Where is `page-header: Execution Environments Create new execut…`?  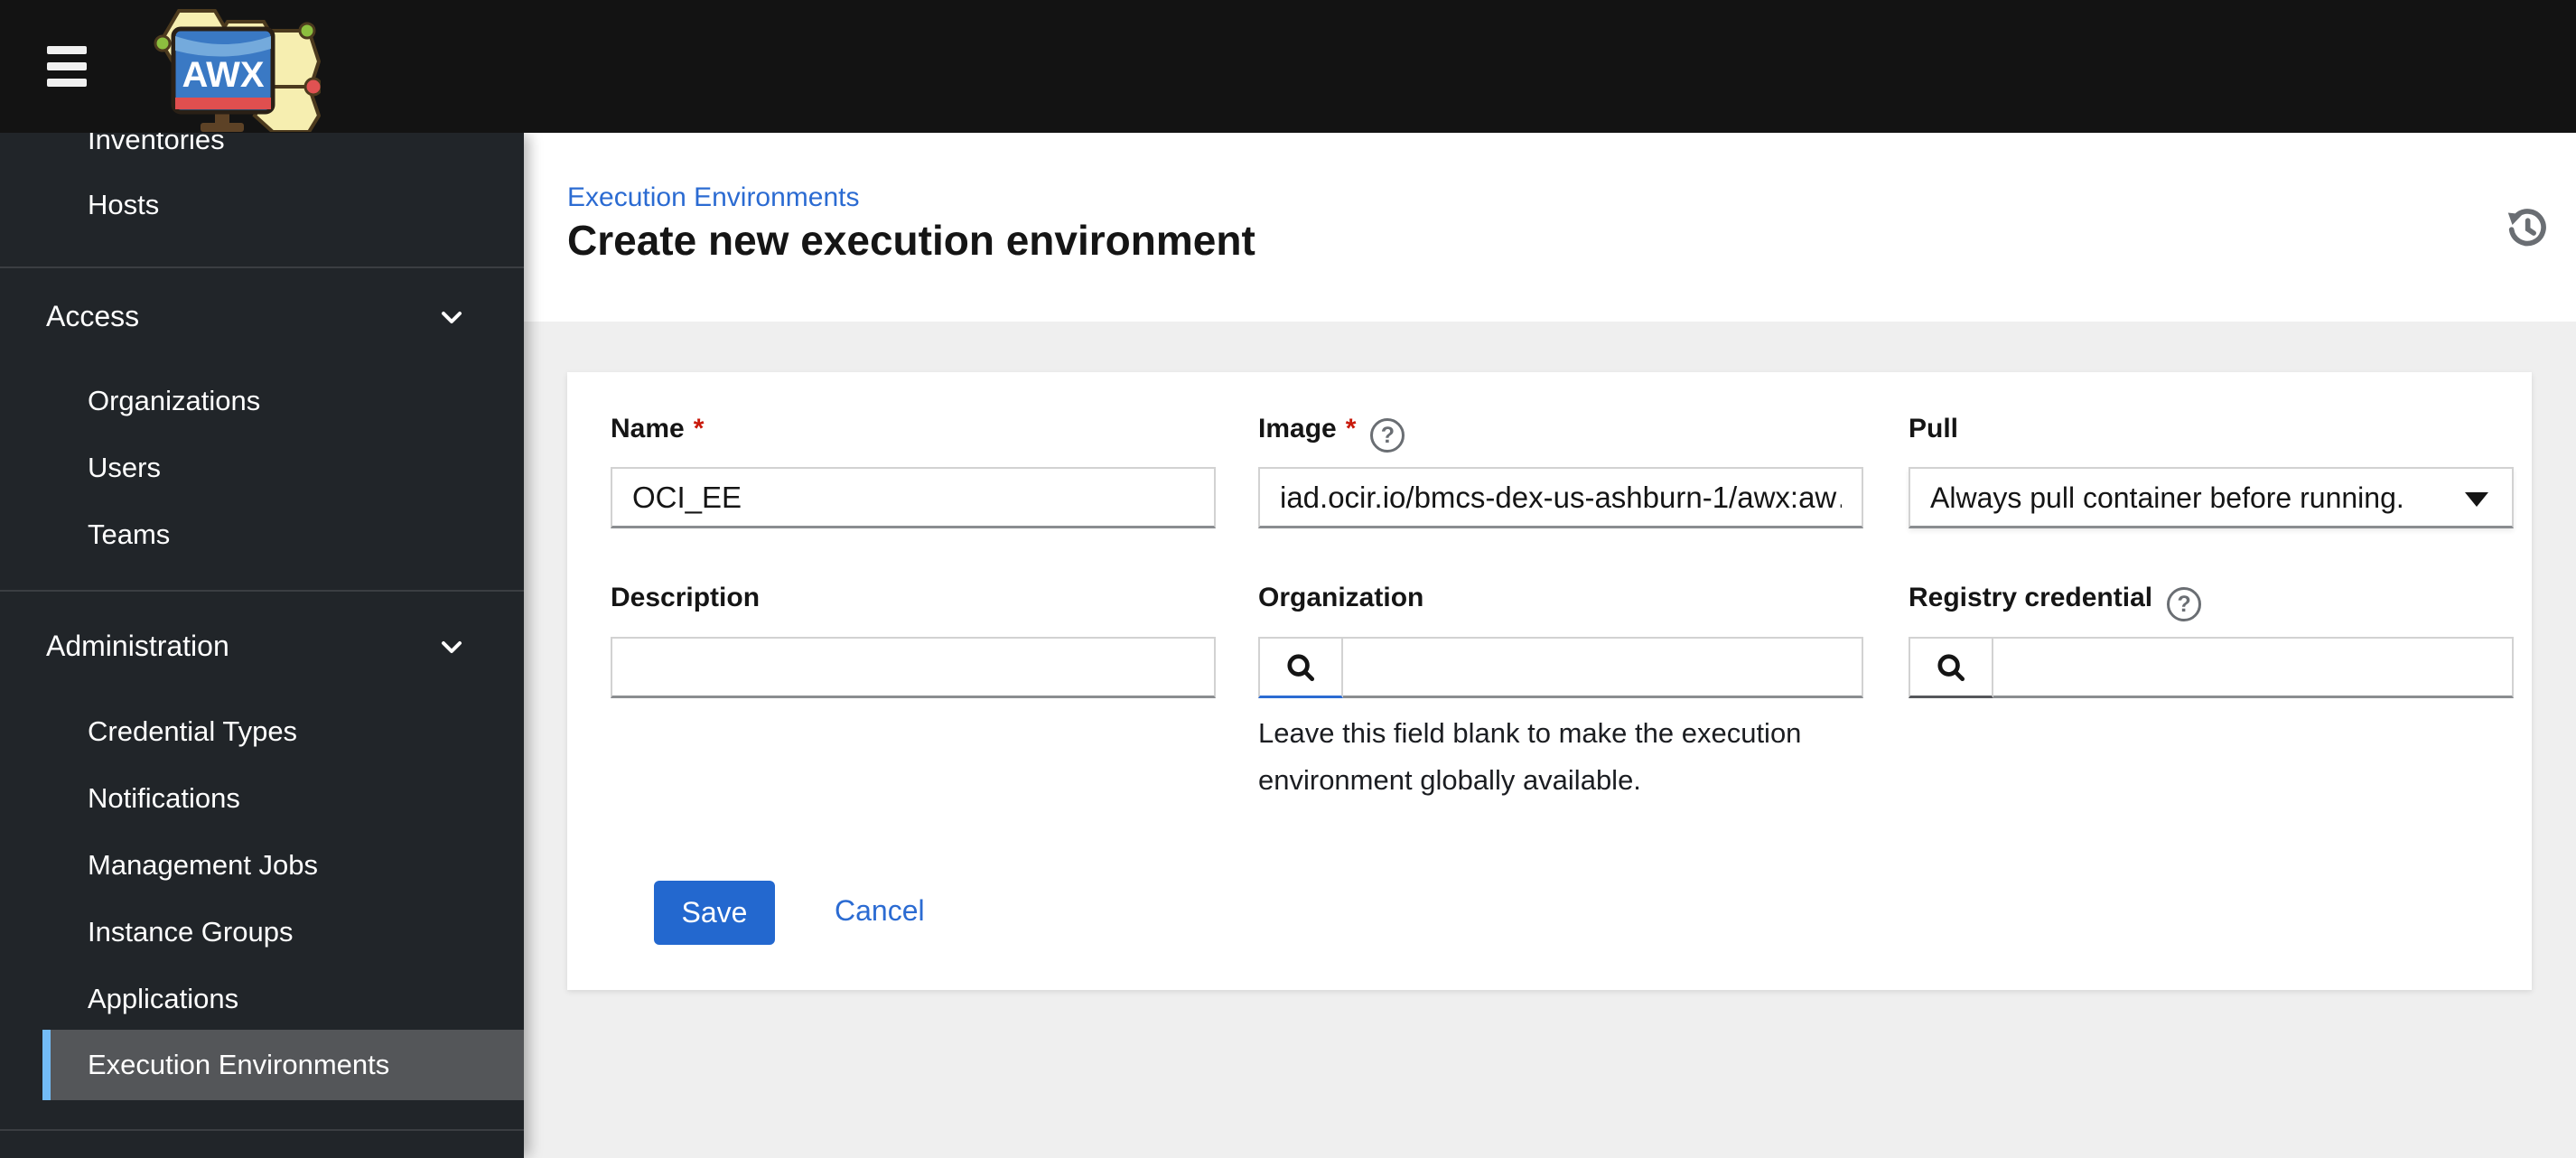 page-header: Execution Environments Create new execut… is located at coordinates (1550, 228).